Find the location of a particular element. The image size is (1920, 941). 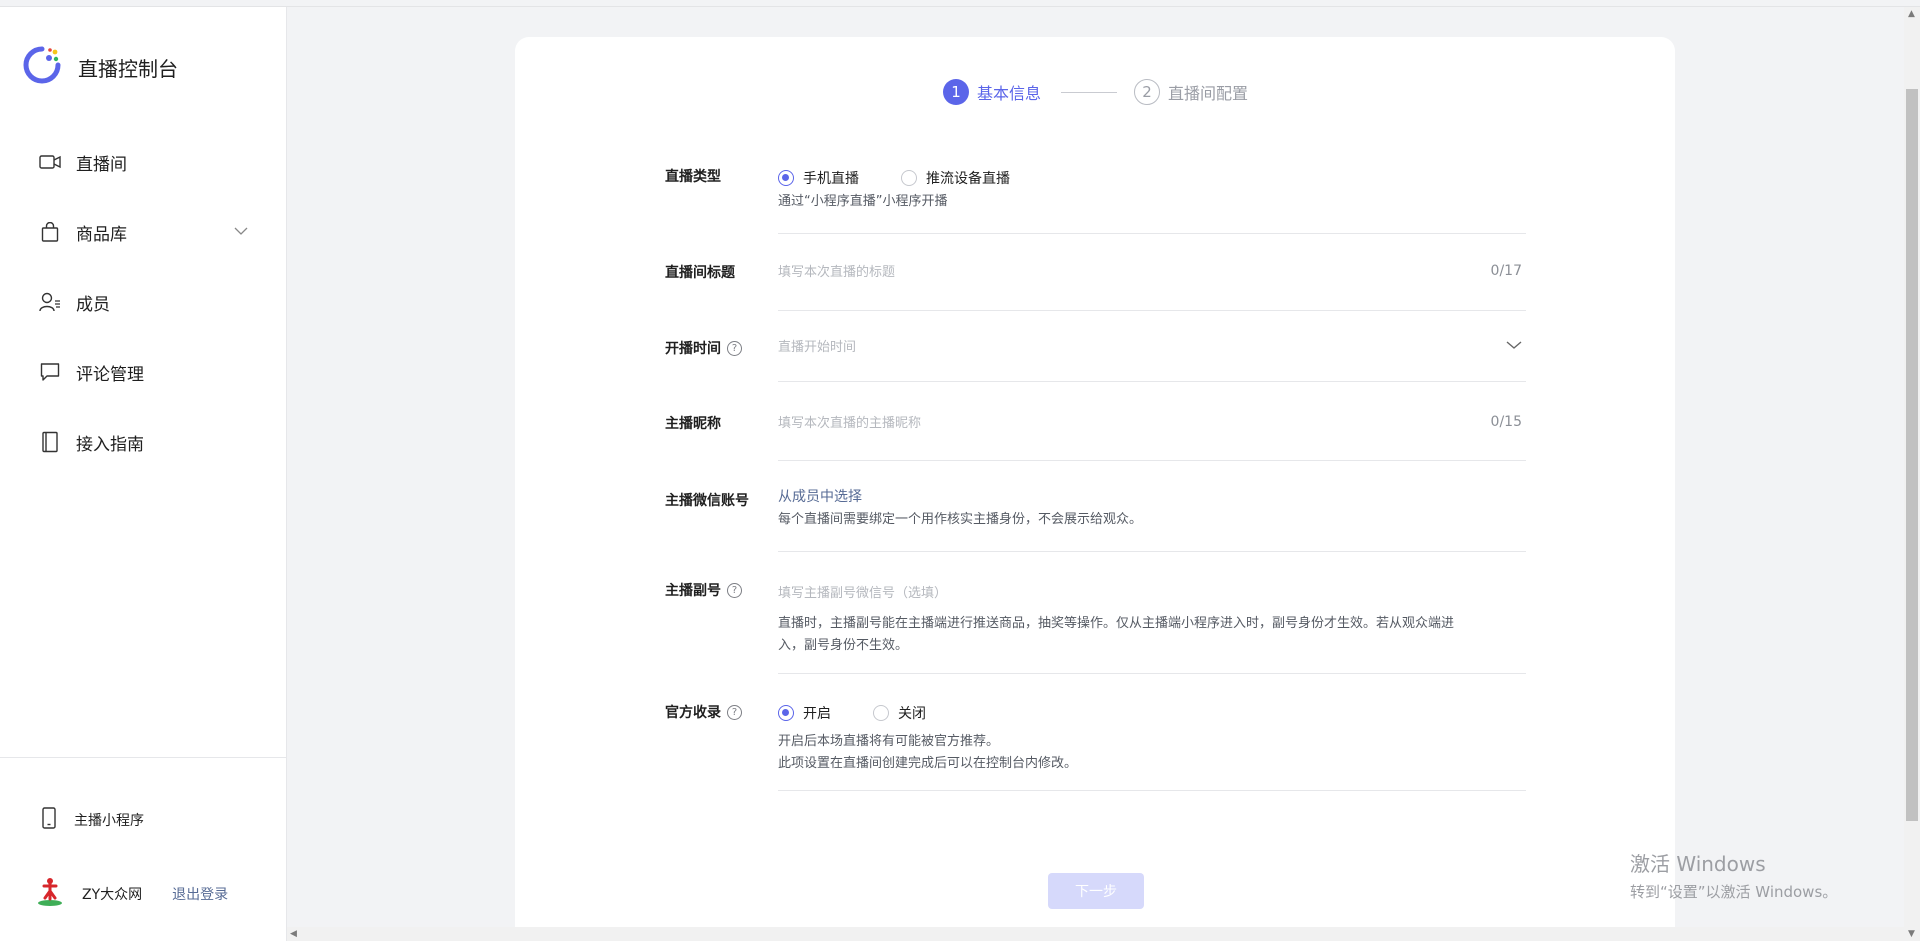

start-time-label: 开播时间 ? is located at coordinates (703, 348).